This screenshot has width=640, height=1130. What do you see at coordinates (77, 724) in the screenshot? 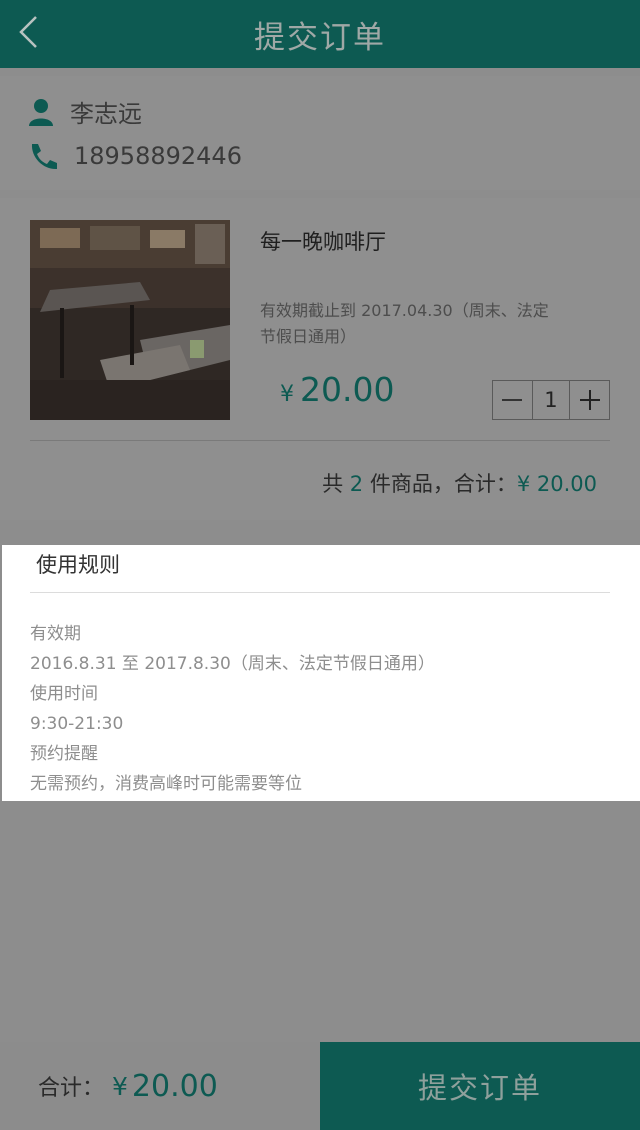
I see `rule-time-value: 9:30-21:30` at bounding box center [77, 724].